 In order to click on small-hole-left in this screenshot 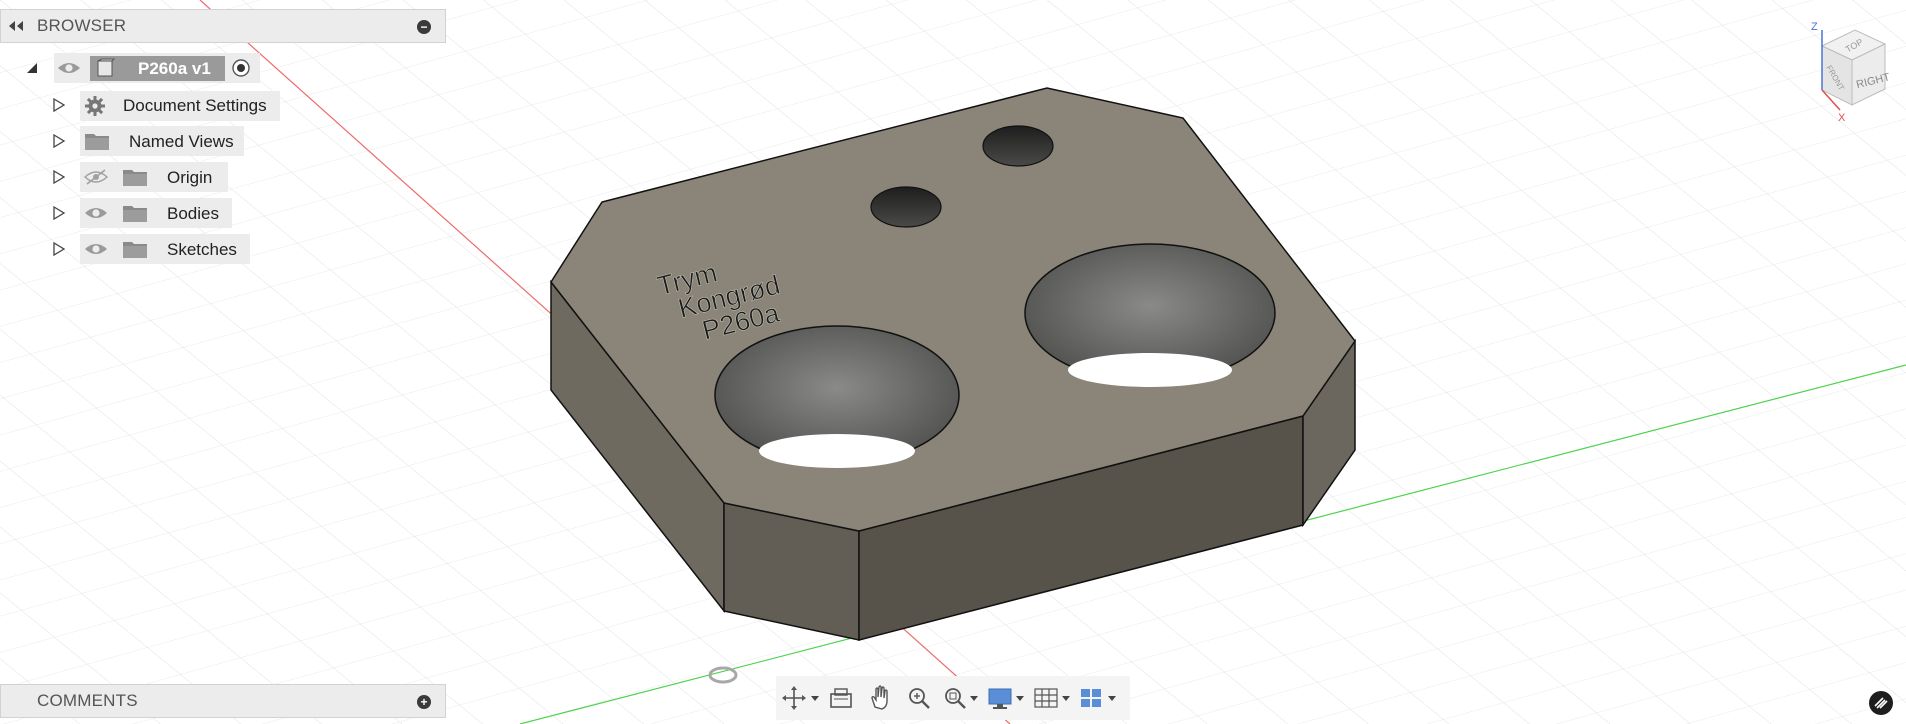, I will do `click(906, 207)`.